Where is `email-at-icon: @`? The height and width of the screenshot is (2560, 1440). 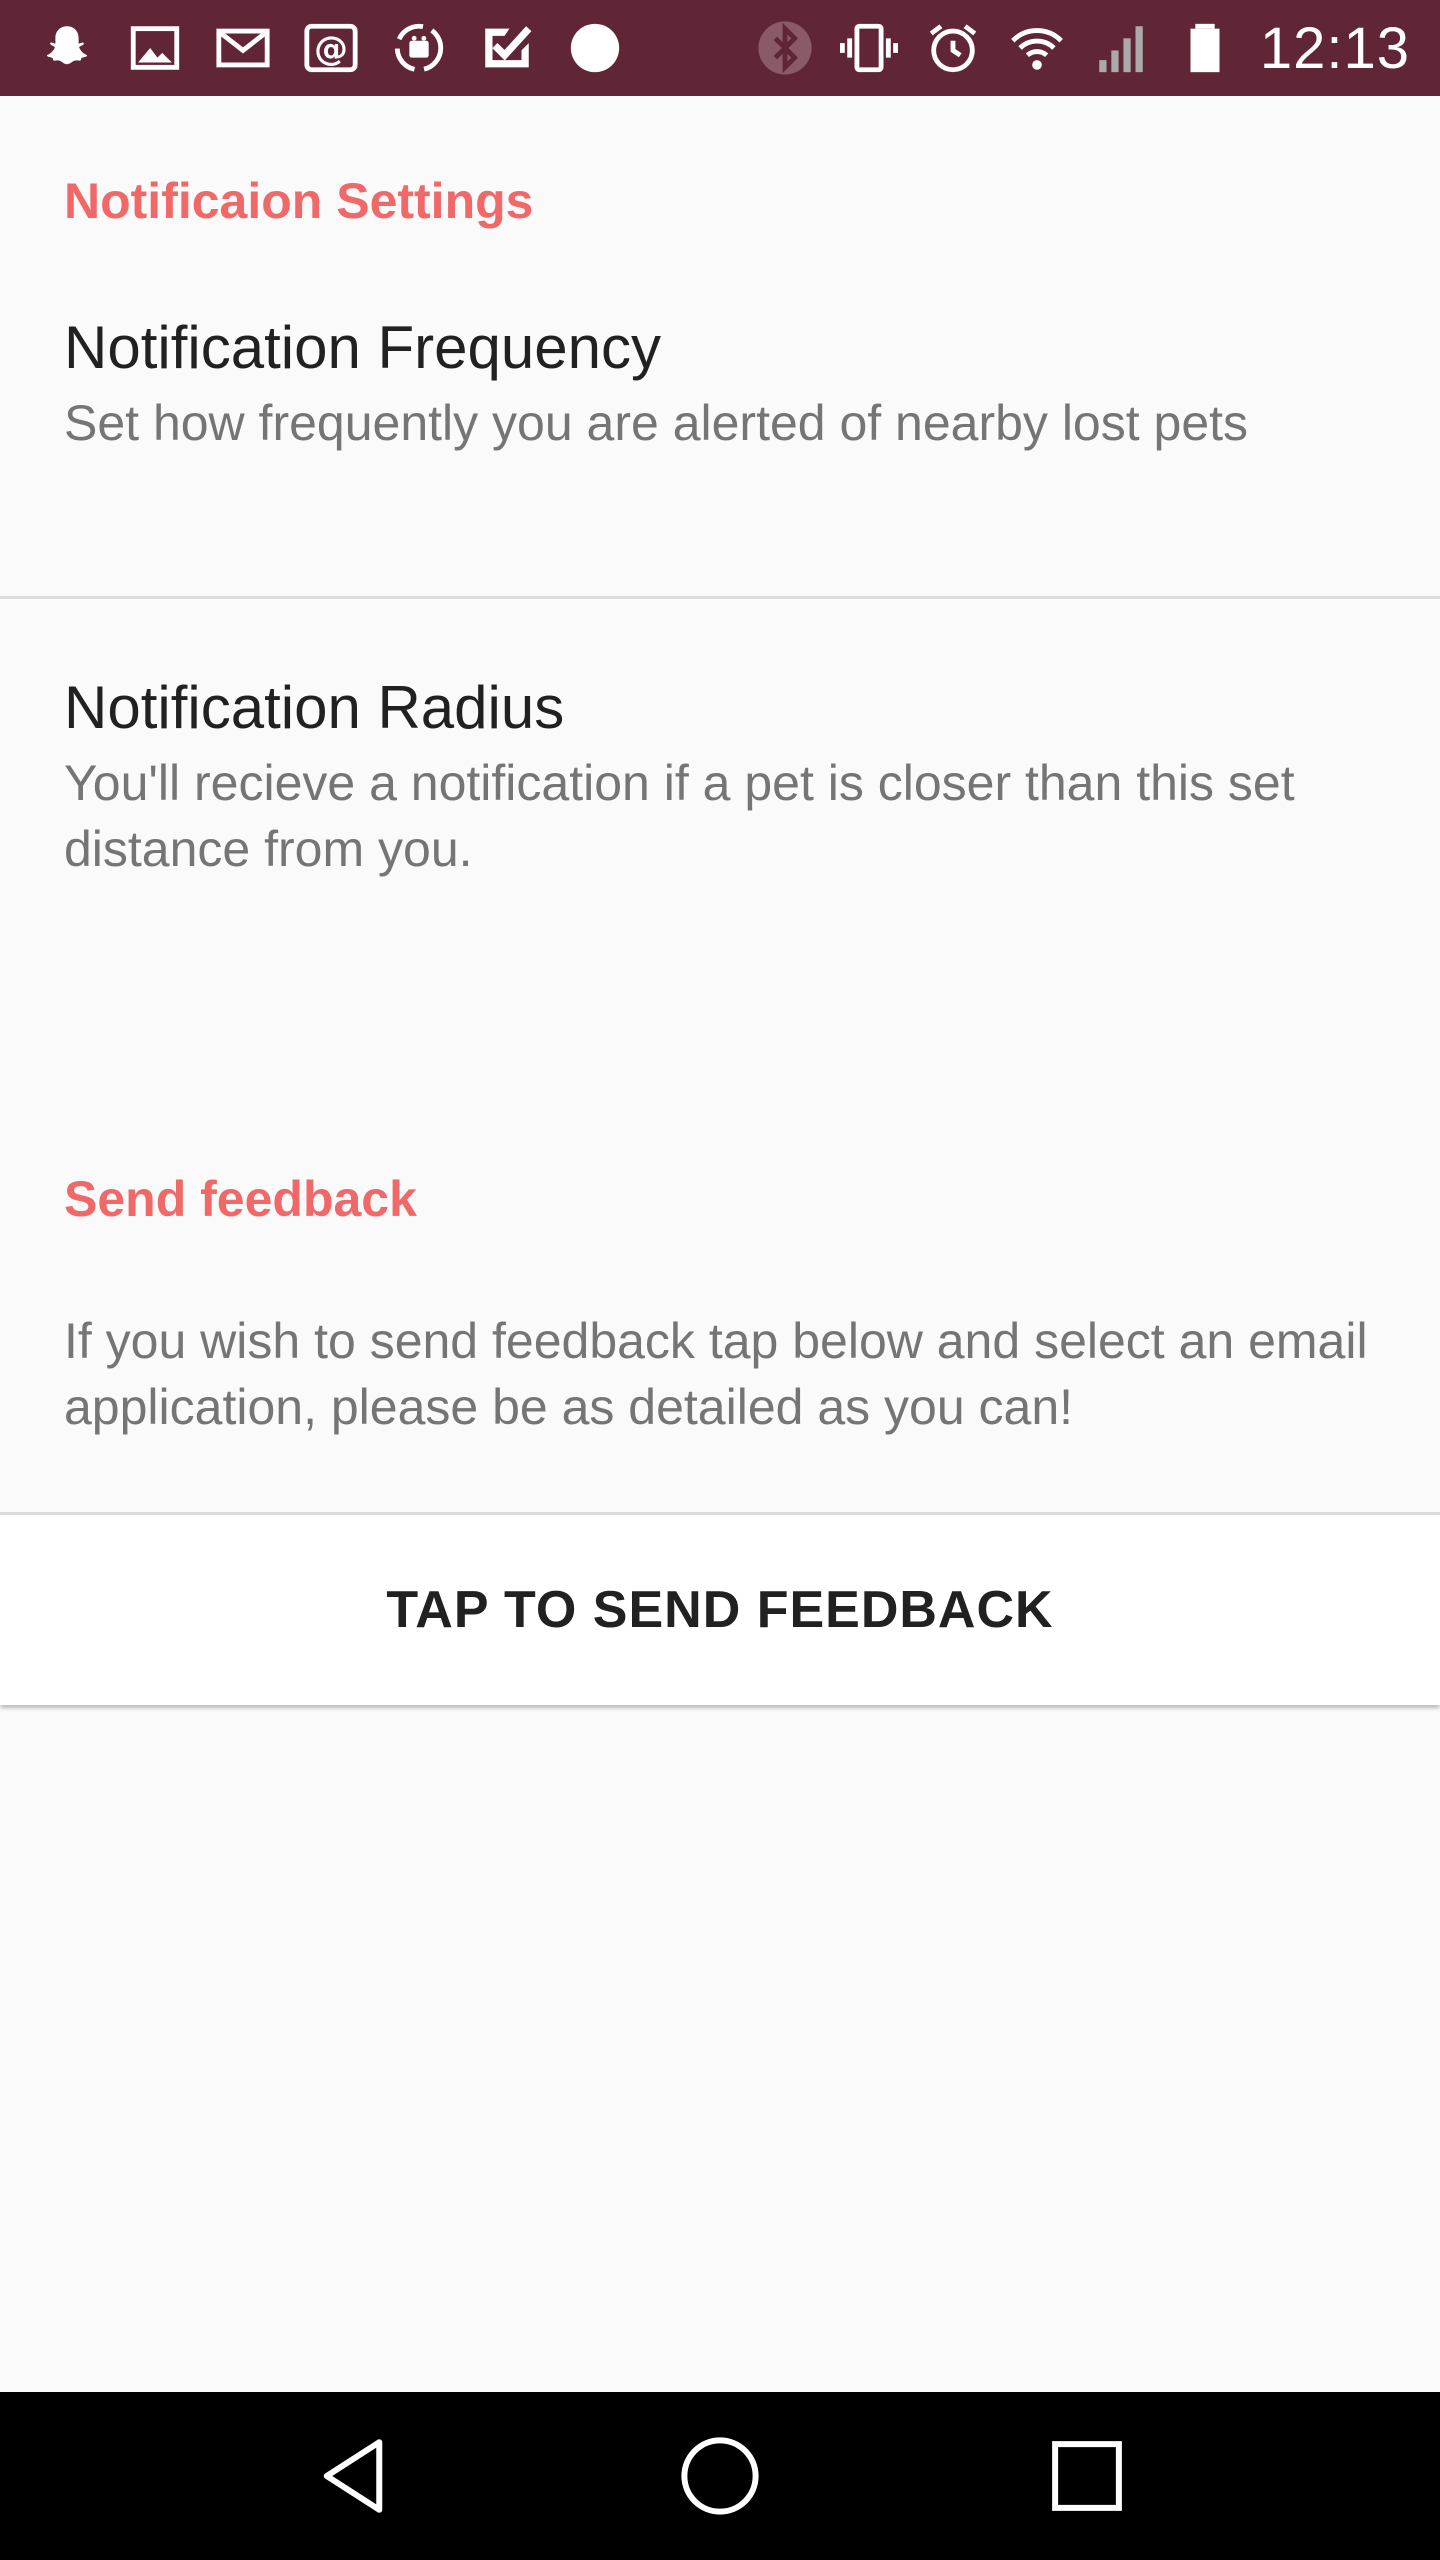 email-at-icon: @ is located at coordinates (331, 48).